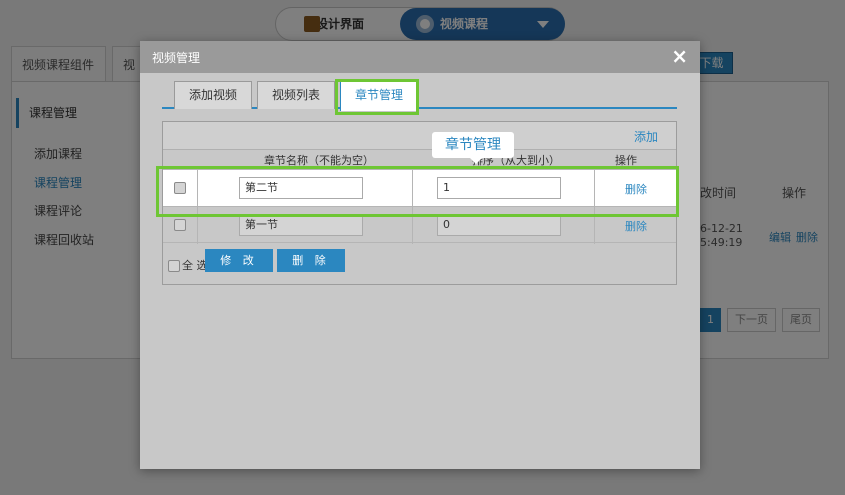 Image resolution: width=845 pixels, height=495 pixels. What do you see at coordinates (419, 136) in the screenshot?
I see `table-toolbar: 添加` at bounding box center [419, 136].